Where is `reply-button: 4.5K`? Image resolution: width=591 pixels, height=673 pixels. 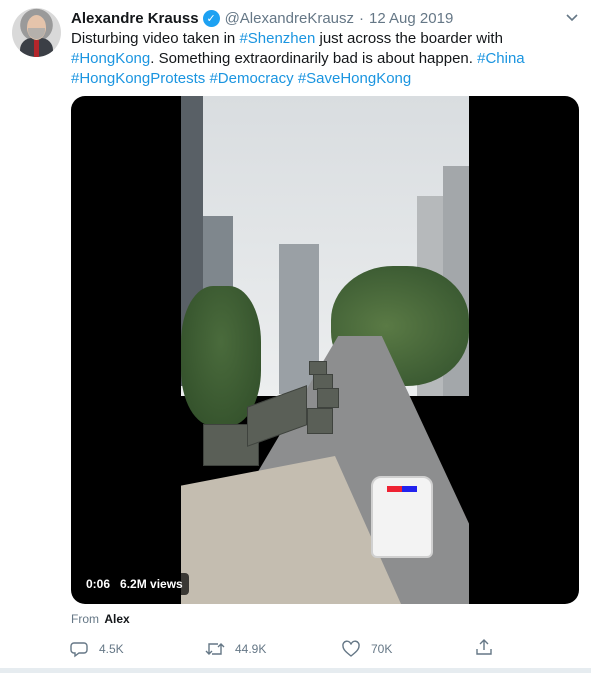 reply-button: 4.5K is located at coordinates (131, 649).